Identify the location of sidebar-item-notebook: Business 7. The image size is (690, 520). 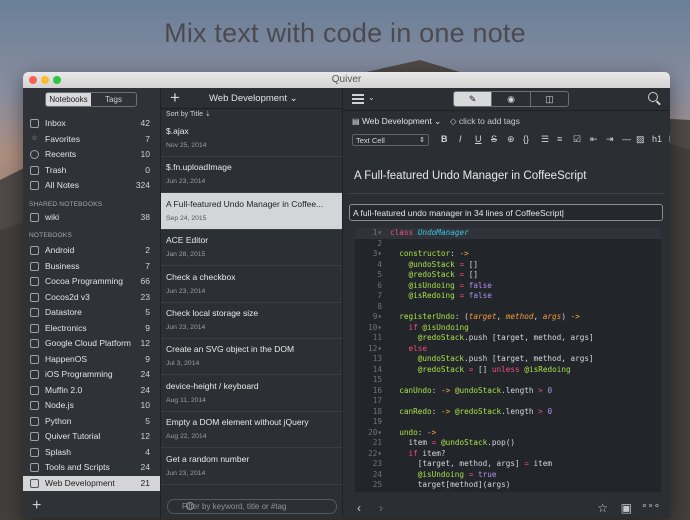
(91, 267).